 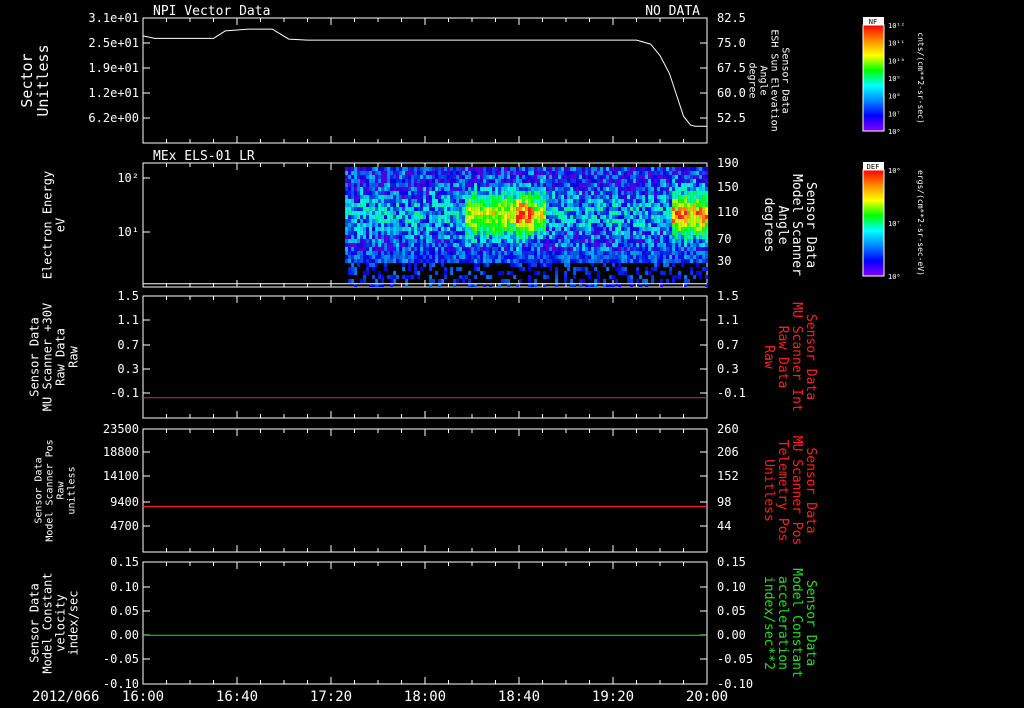 What do you see at coordinates (121, 476) in the screenshot?
I see `left-y-tick-label: 14100` at bounding box center [121, 476].